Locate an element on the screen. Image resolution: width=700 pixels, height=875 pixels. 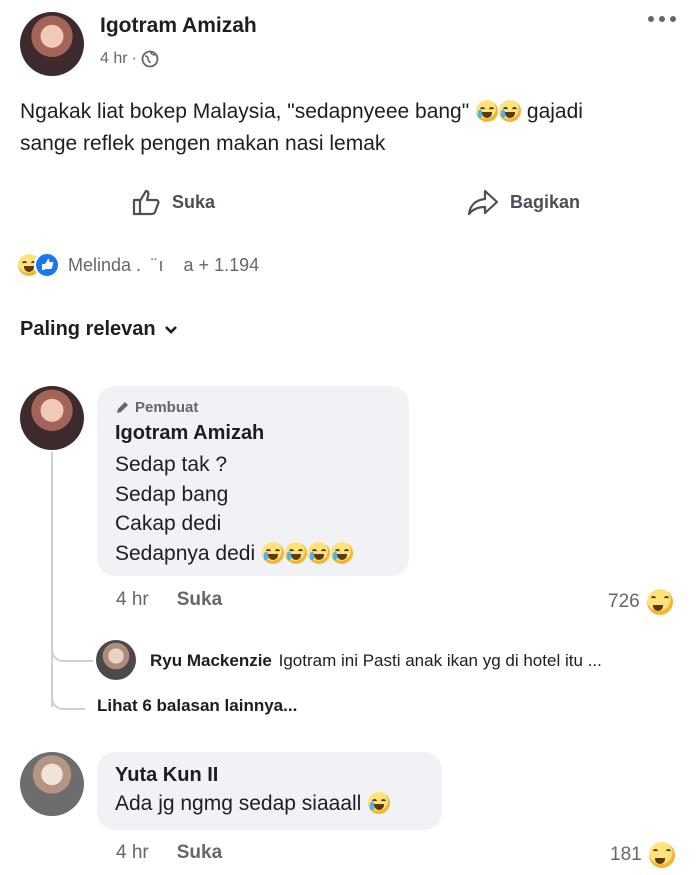
author-badge: Pembuat is located at coordinates (156, 407).